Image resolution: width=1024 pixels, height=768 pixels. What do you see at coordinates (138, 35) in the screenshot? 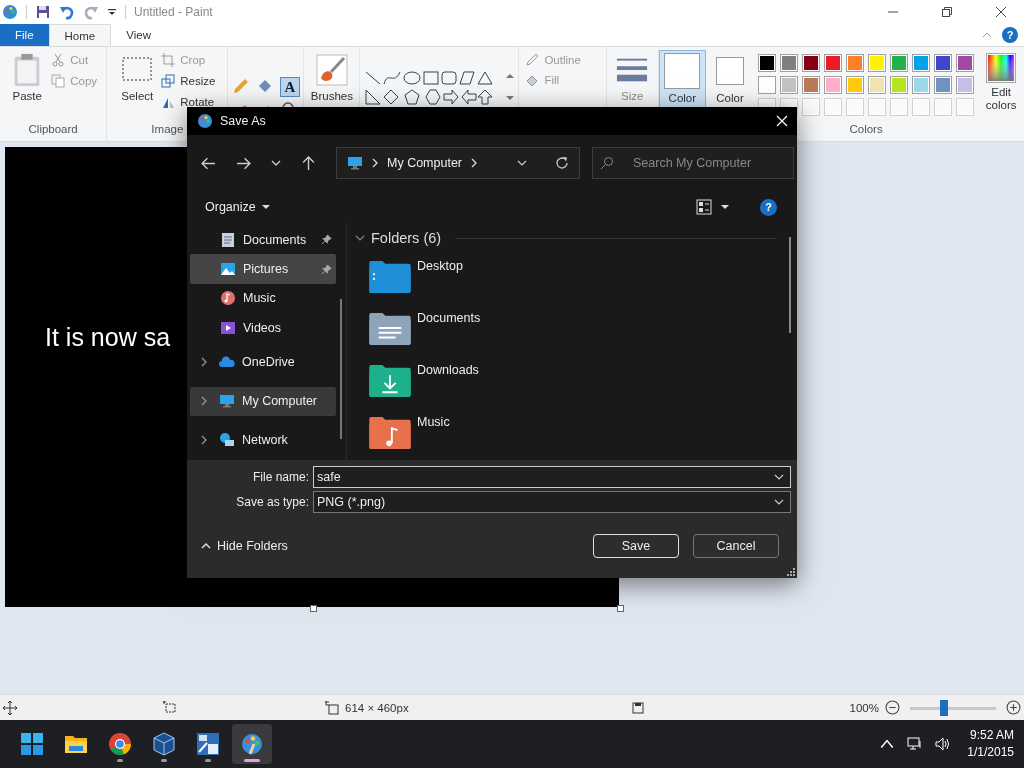
I see `ribbon-tab: View` at bounding box center [138, 35].